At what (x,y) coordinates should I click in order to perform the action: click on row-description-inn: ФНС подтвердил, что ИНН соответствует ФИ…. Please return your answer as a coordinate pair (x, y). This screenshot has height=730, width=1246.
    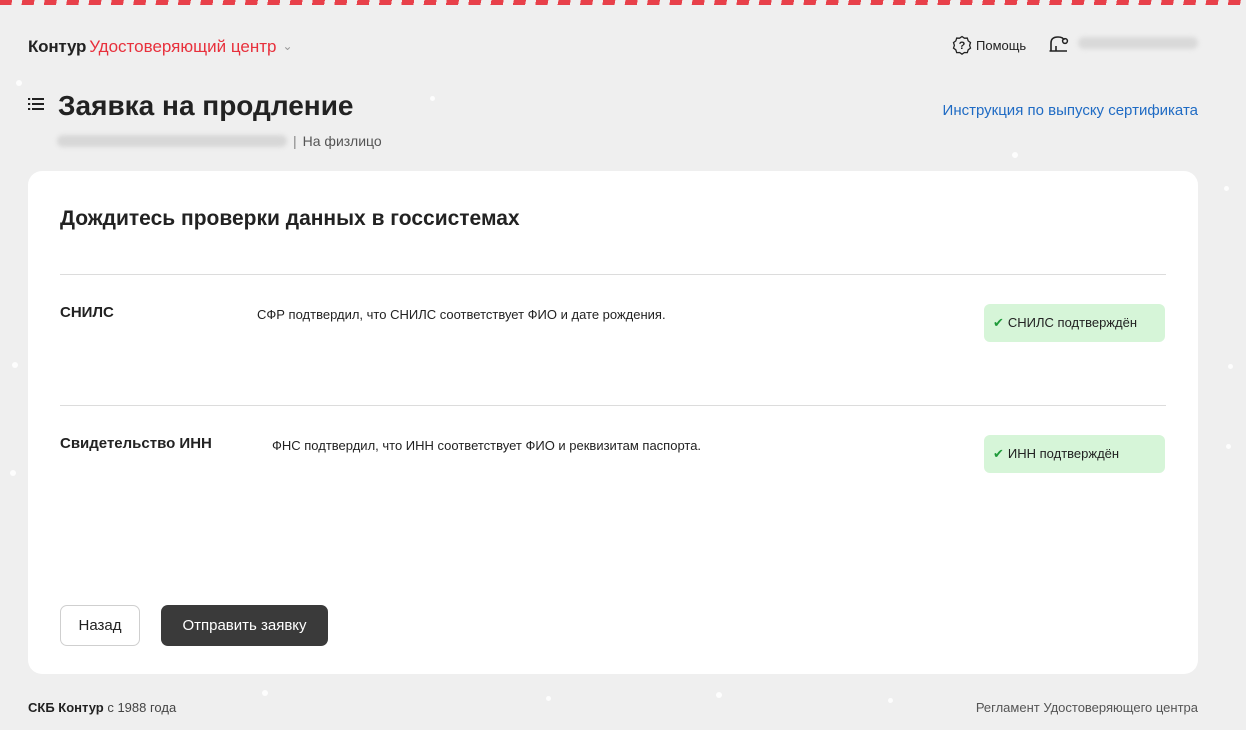
    Looking at the image, I should click on (487, 445).